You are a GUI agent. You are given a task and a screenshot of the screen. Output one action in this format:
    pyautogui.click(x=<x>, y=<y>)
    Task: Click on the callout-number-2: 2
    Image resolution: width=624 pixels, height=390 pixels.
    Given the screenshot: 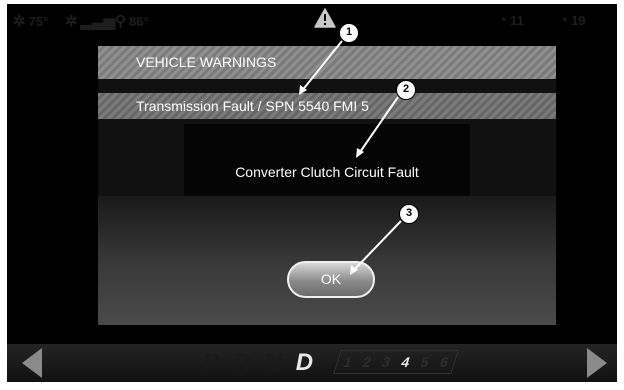 What is the action you would take?
    pyautogui.click(x=406, y=90)
    